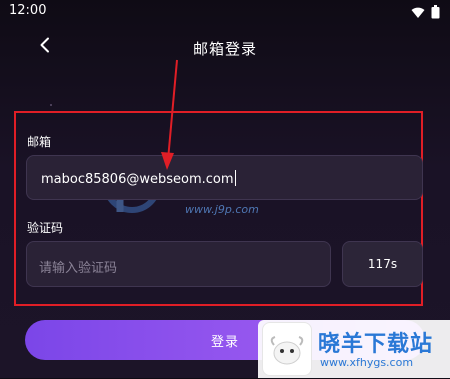 This screenshot has height=379, width=450. What do you see at coordinates (178, 264) in the screenshot?
I see `verification-code-input: 请输入验证码` at bounding box center [178, 264].